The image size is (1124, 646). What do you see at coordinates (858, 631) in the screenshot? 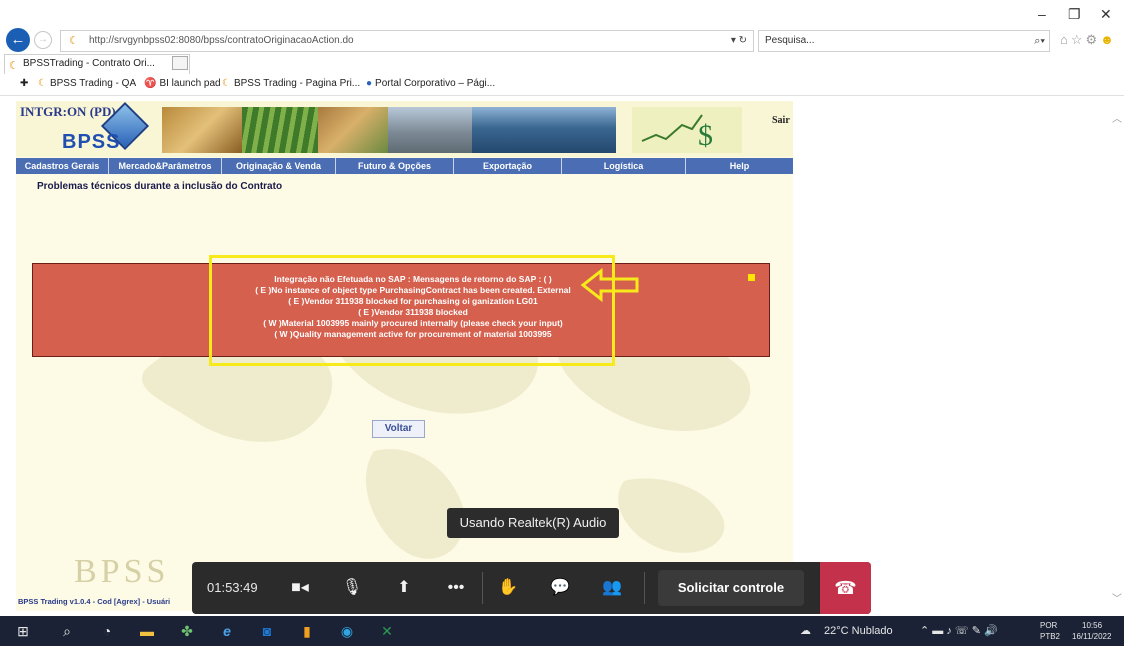
I see `weather-text: 22°C Nublado` at bounding box center [858, 631].